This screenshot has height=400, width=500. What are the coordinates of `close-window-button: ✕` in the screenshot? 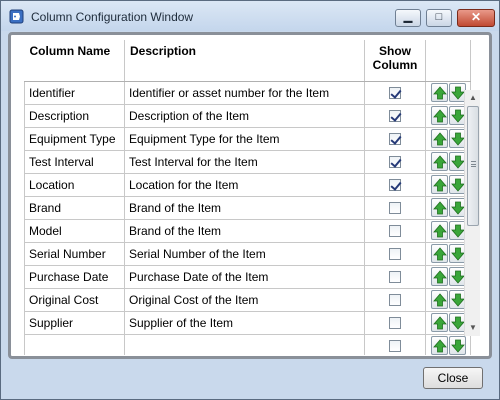 It's located at (476, 18).